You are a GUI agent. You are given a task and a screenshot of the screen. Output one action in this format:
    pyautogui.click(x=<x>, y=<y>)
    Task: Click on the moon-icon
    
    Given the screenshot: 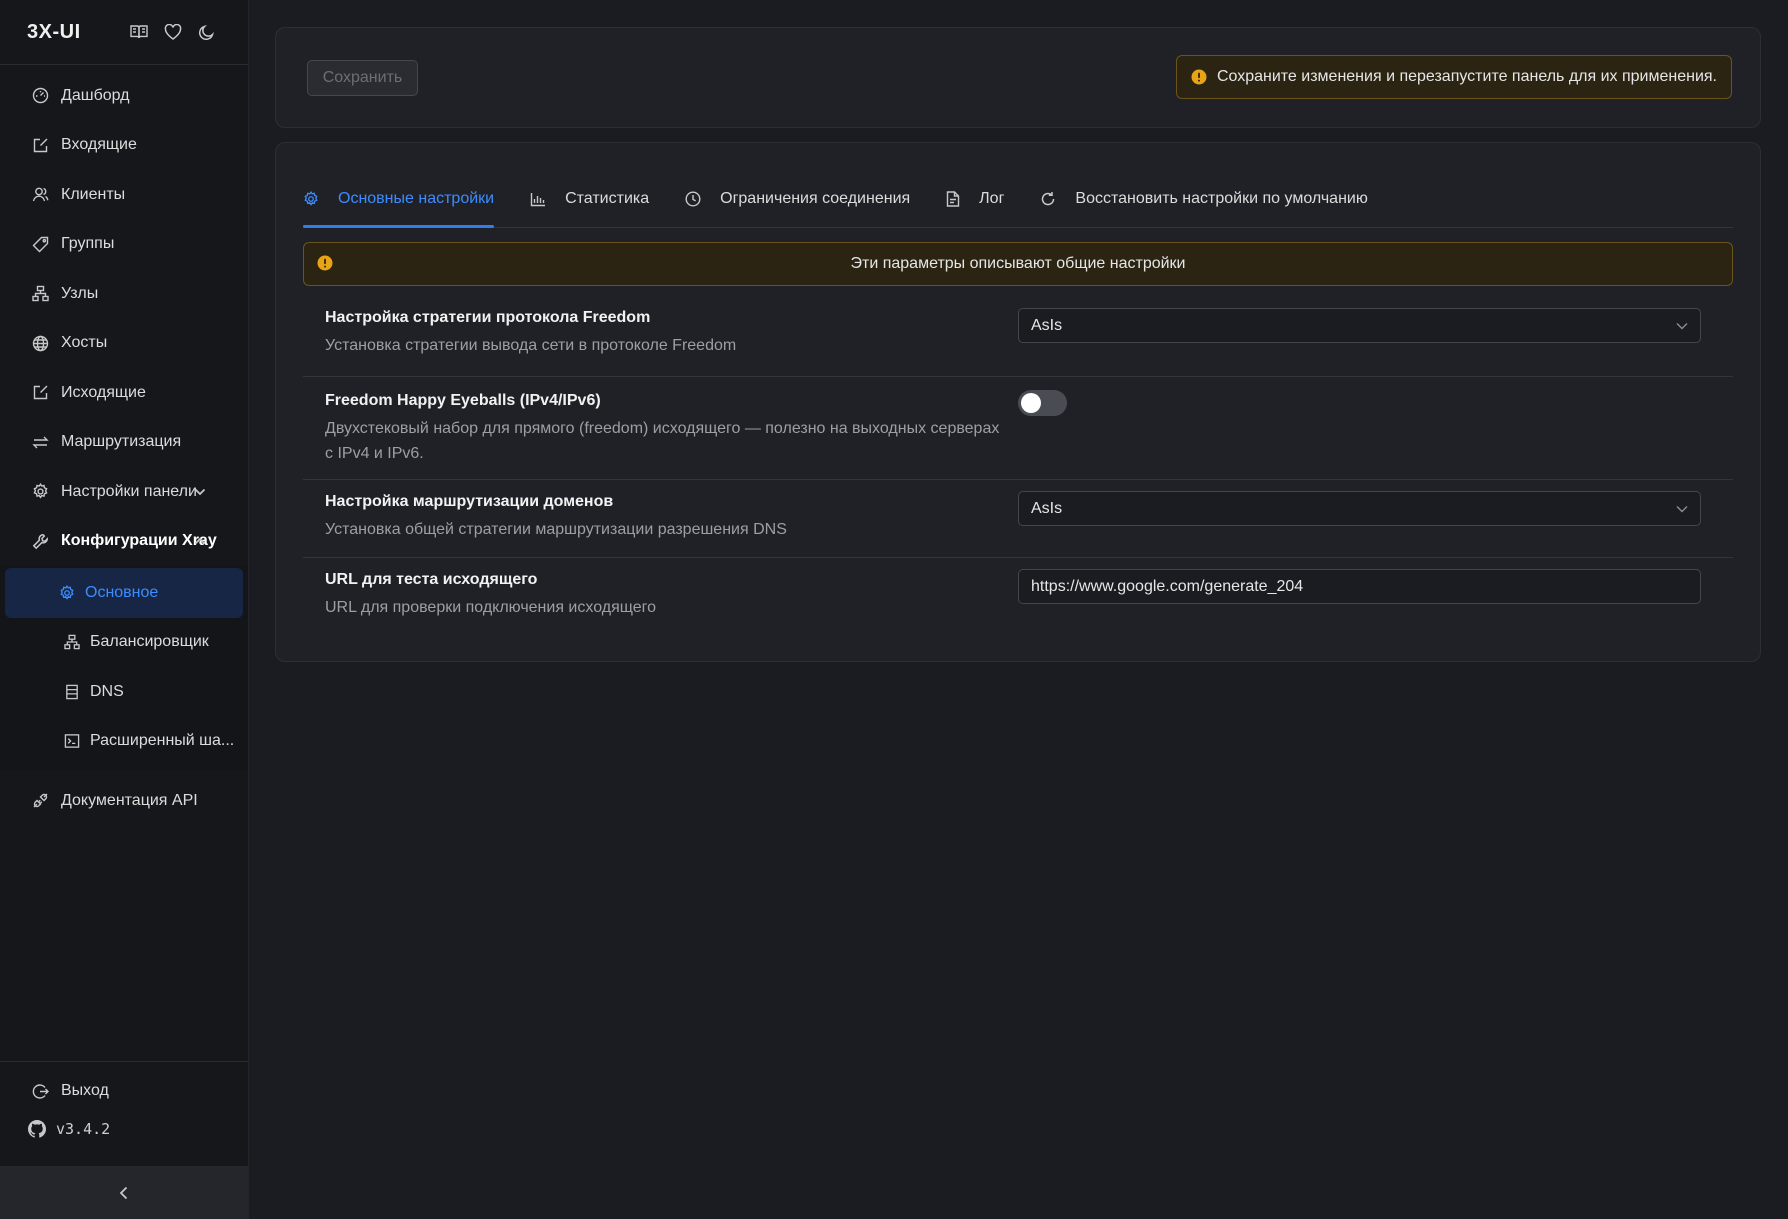 What is the action you would take?
    pyautogui.click(x=206, y=32)
    